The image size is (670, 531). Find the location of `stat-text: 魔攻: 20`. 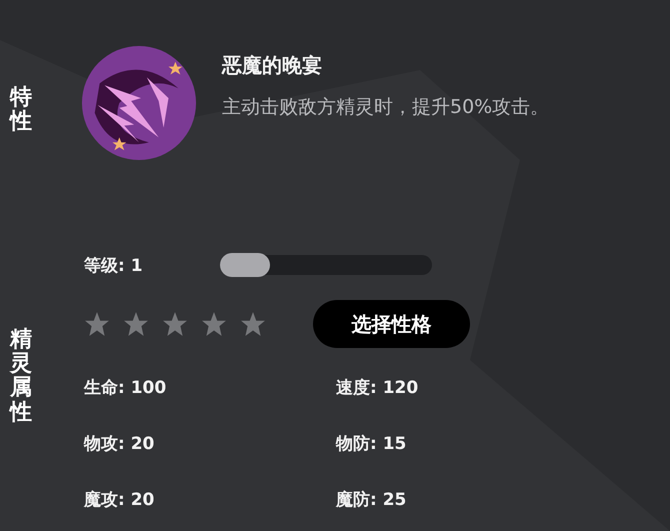

stat-text: 魔攻: 20 is located at coordinates (120, 500).